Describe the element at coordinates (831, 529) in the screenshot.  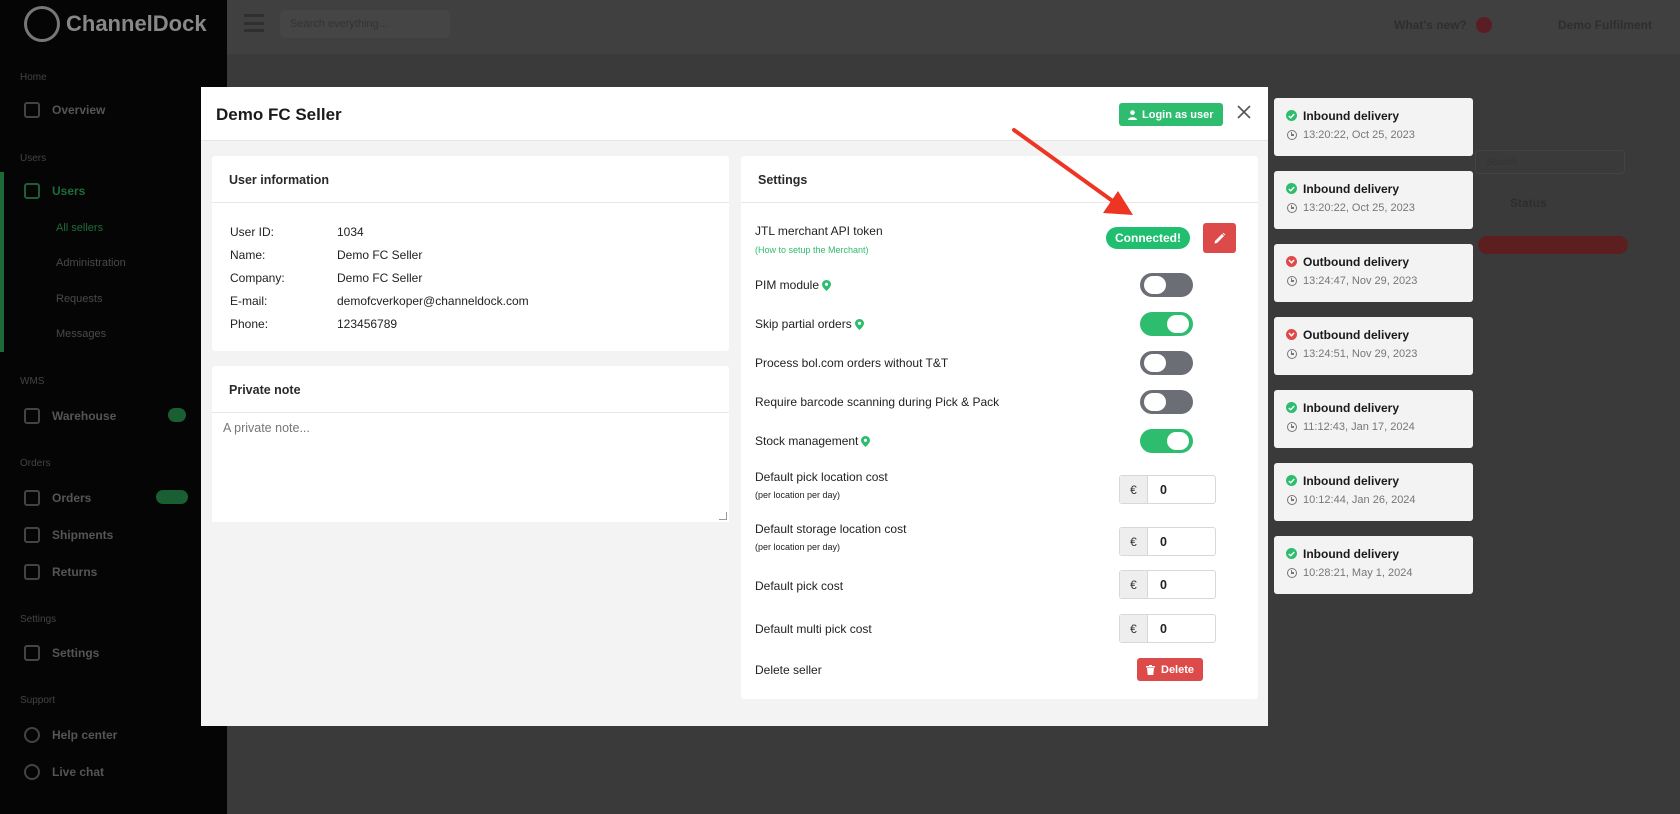
I see `storage-location-cost-label: Default storage location cost` at that location.